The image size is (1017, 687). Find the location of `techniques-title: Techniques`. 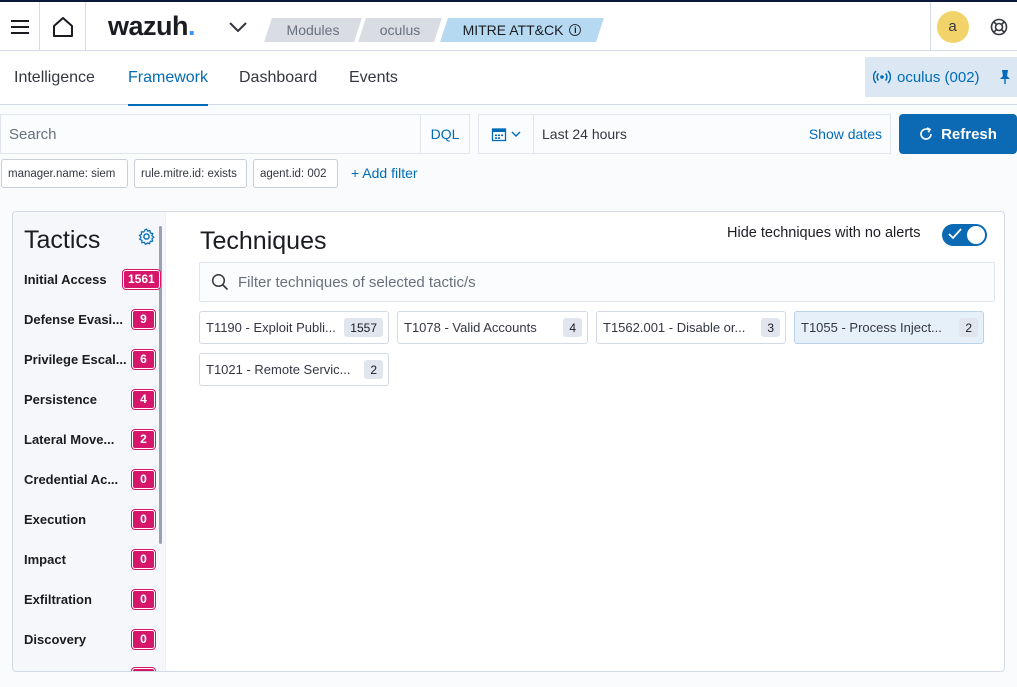

techniques-title: Techniques is located at coordinates (263, 241).